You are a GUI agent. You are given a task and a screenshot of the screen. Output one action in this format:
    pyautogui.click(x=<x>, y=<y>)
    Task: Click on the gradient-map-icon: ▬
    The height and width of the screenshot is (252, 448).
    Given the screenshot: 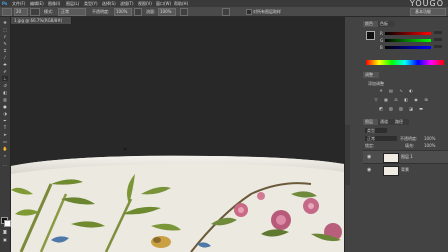 What is the action you would take?
    pyautogui.click(x=421, y=108)
    